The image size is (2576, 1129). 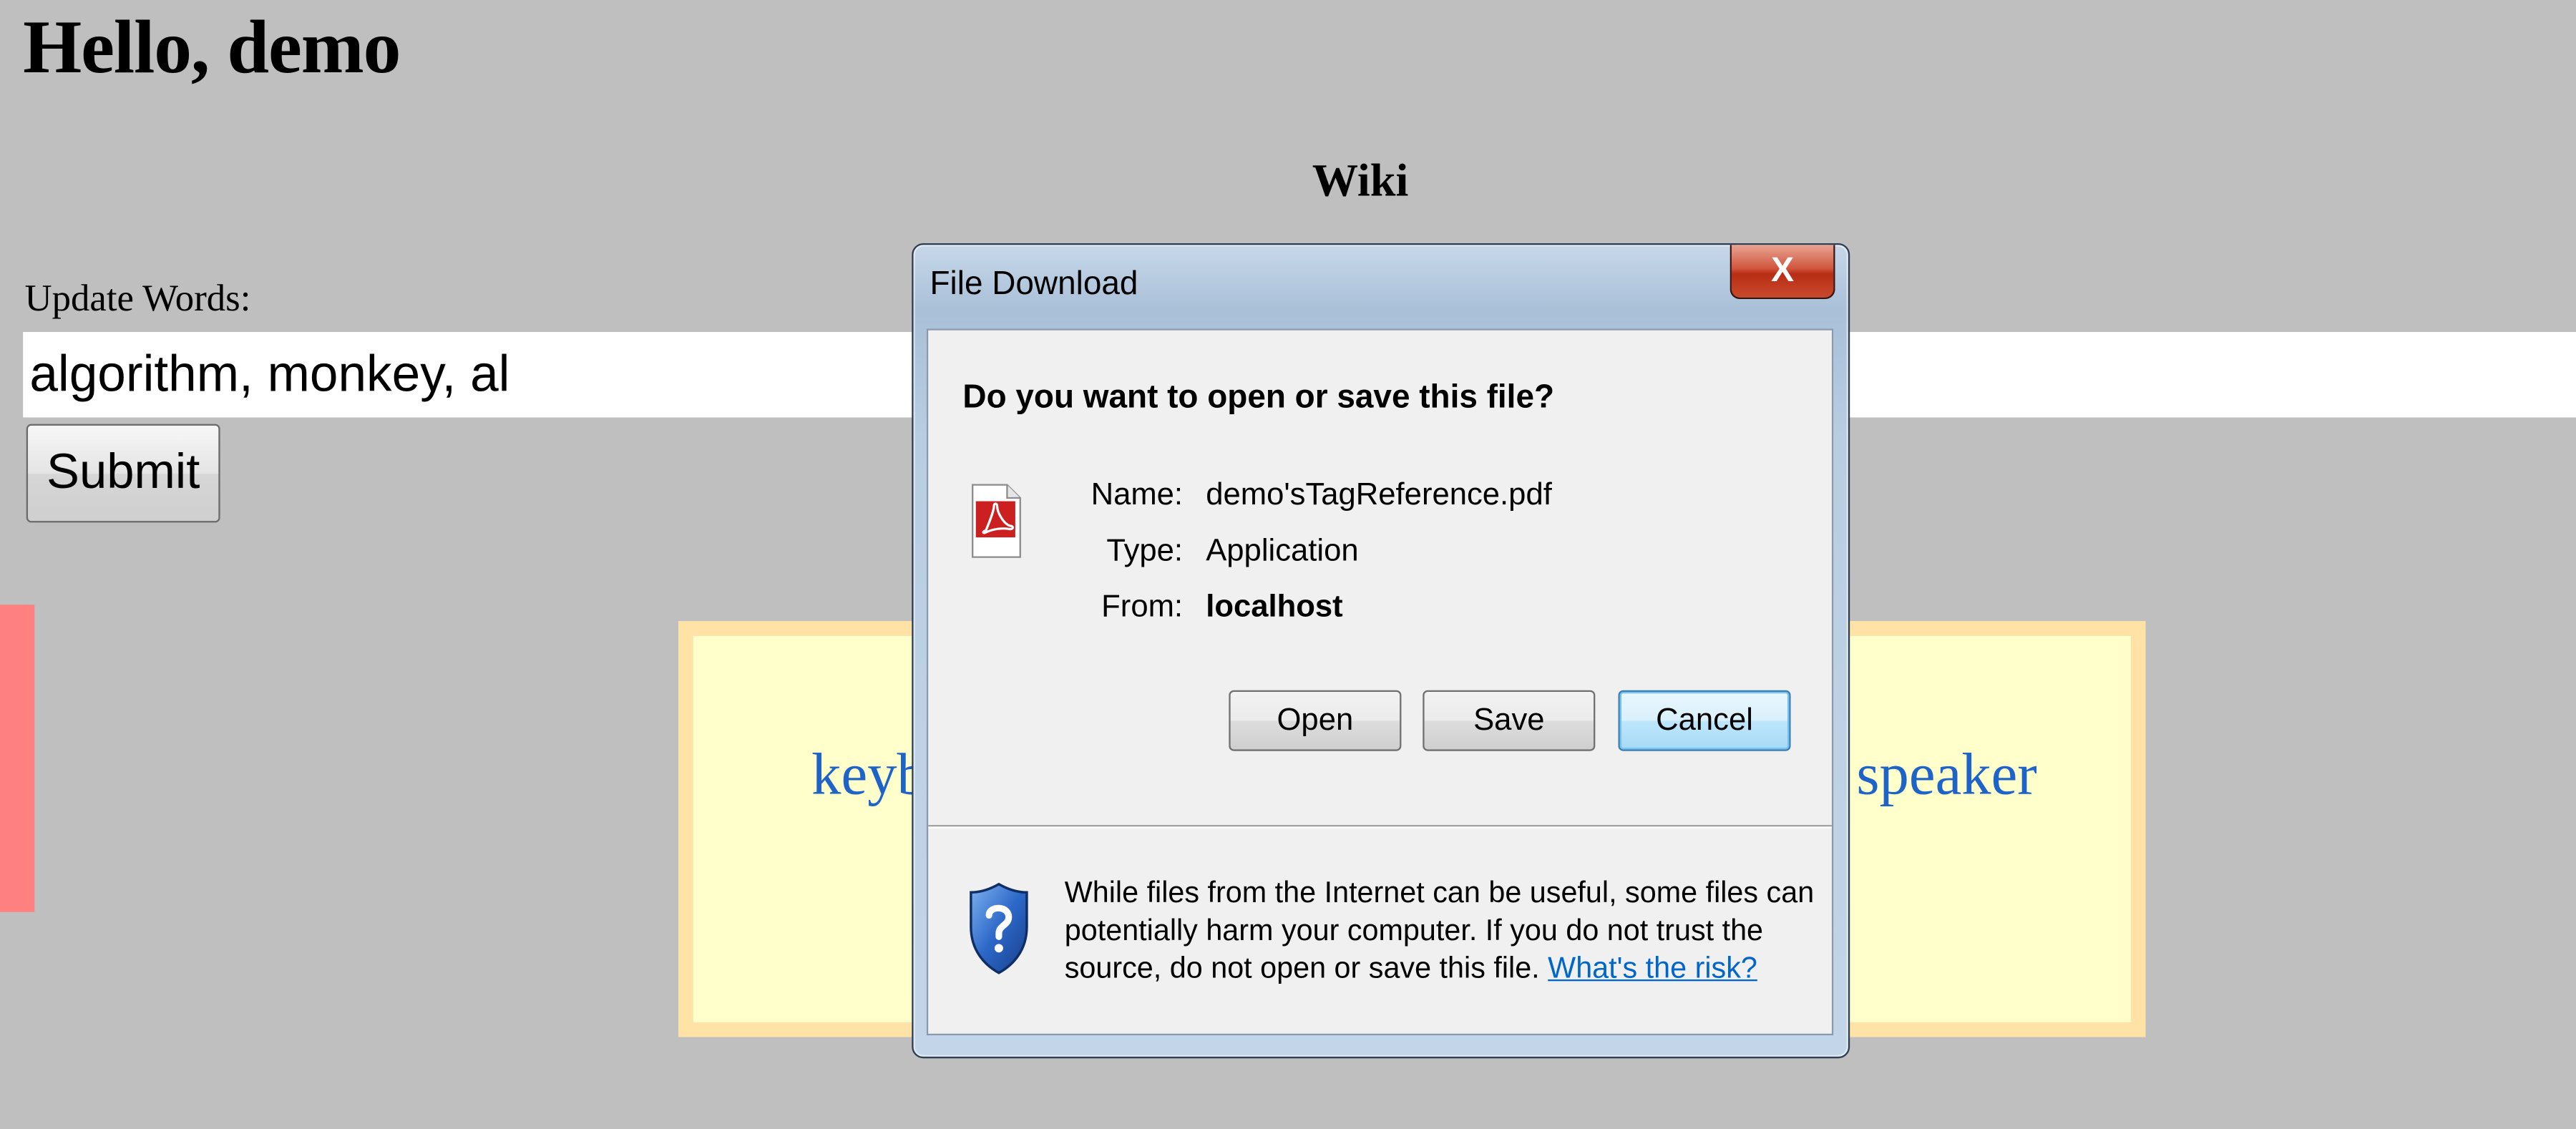 What do you see at coordinates (1509, 721) in the screenshot?
I see `save-button: Save` at bounding box center [1509, 721].